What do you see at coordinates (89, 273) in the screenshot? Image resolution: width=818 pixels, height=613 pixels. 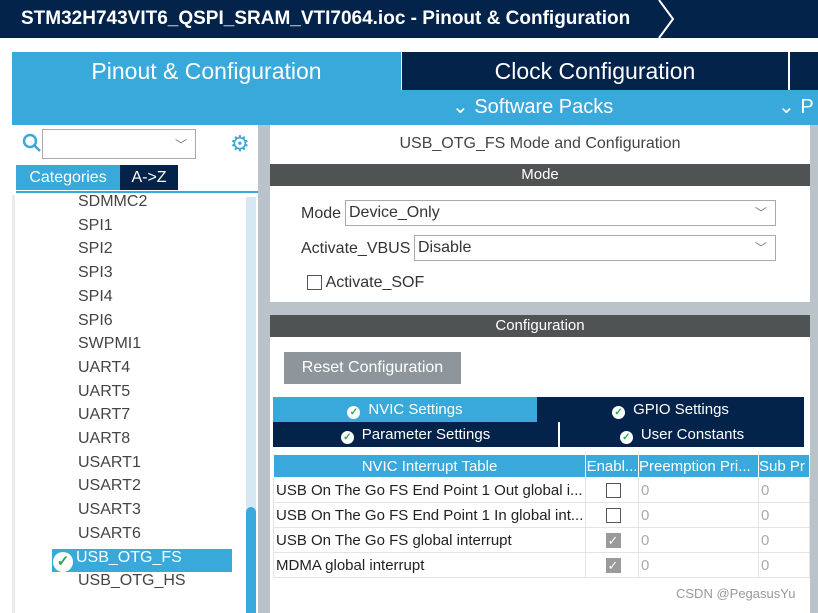 I see `sidebar-item: SPI3` at bounding box center [89, 273].